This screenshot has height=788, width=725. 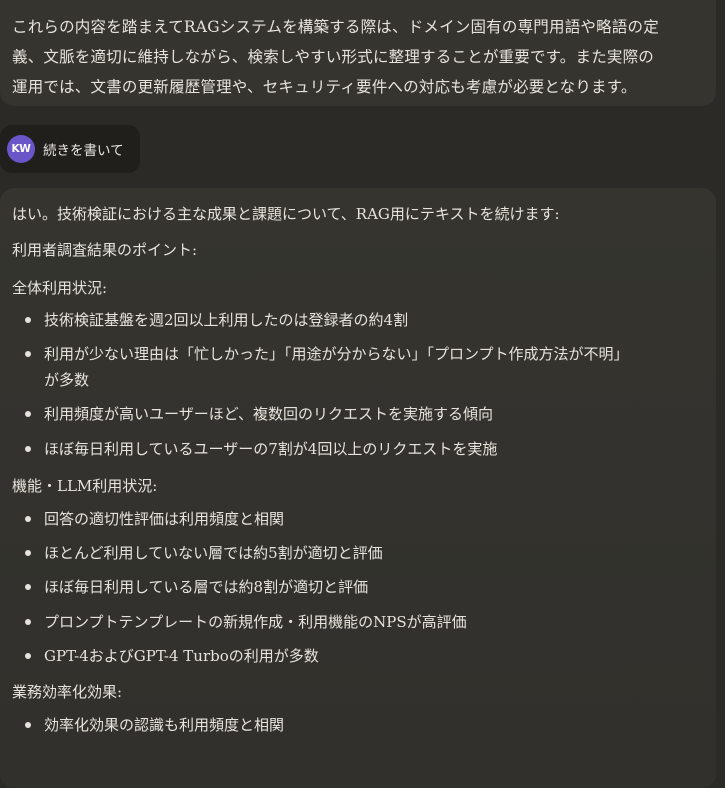 What do you see at coordinates (83, 151) in the screenshot?
I see `user-message-text: 続きを書いて` at bounding box center [83, 151].